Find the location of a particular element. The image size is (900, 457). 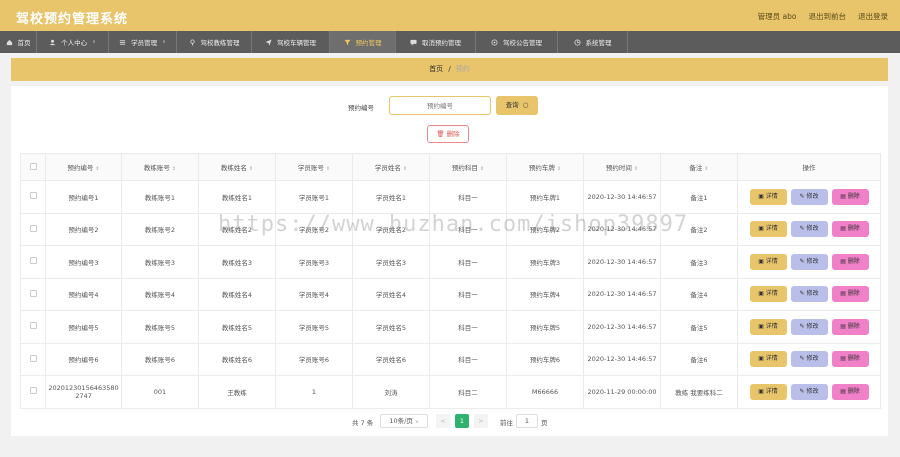

column-header: 备注 ⇕ is located at coordinates (699, 167).